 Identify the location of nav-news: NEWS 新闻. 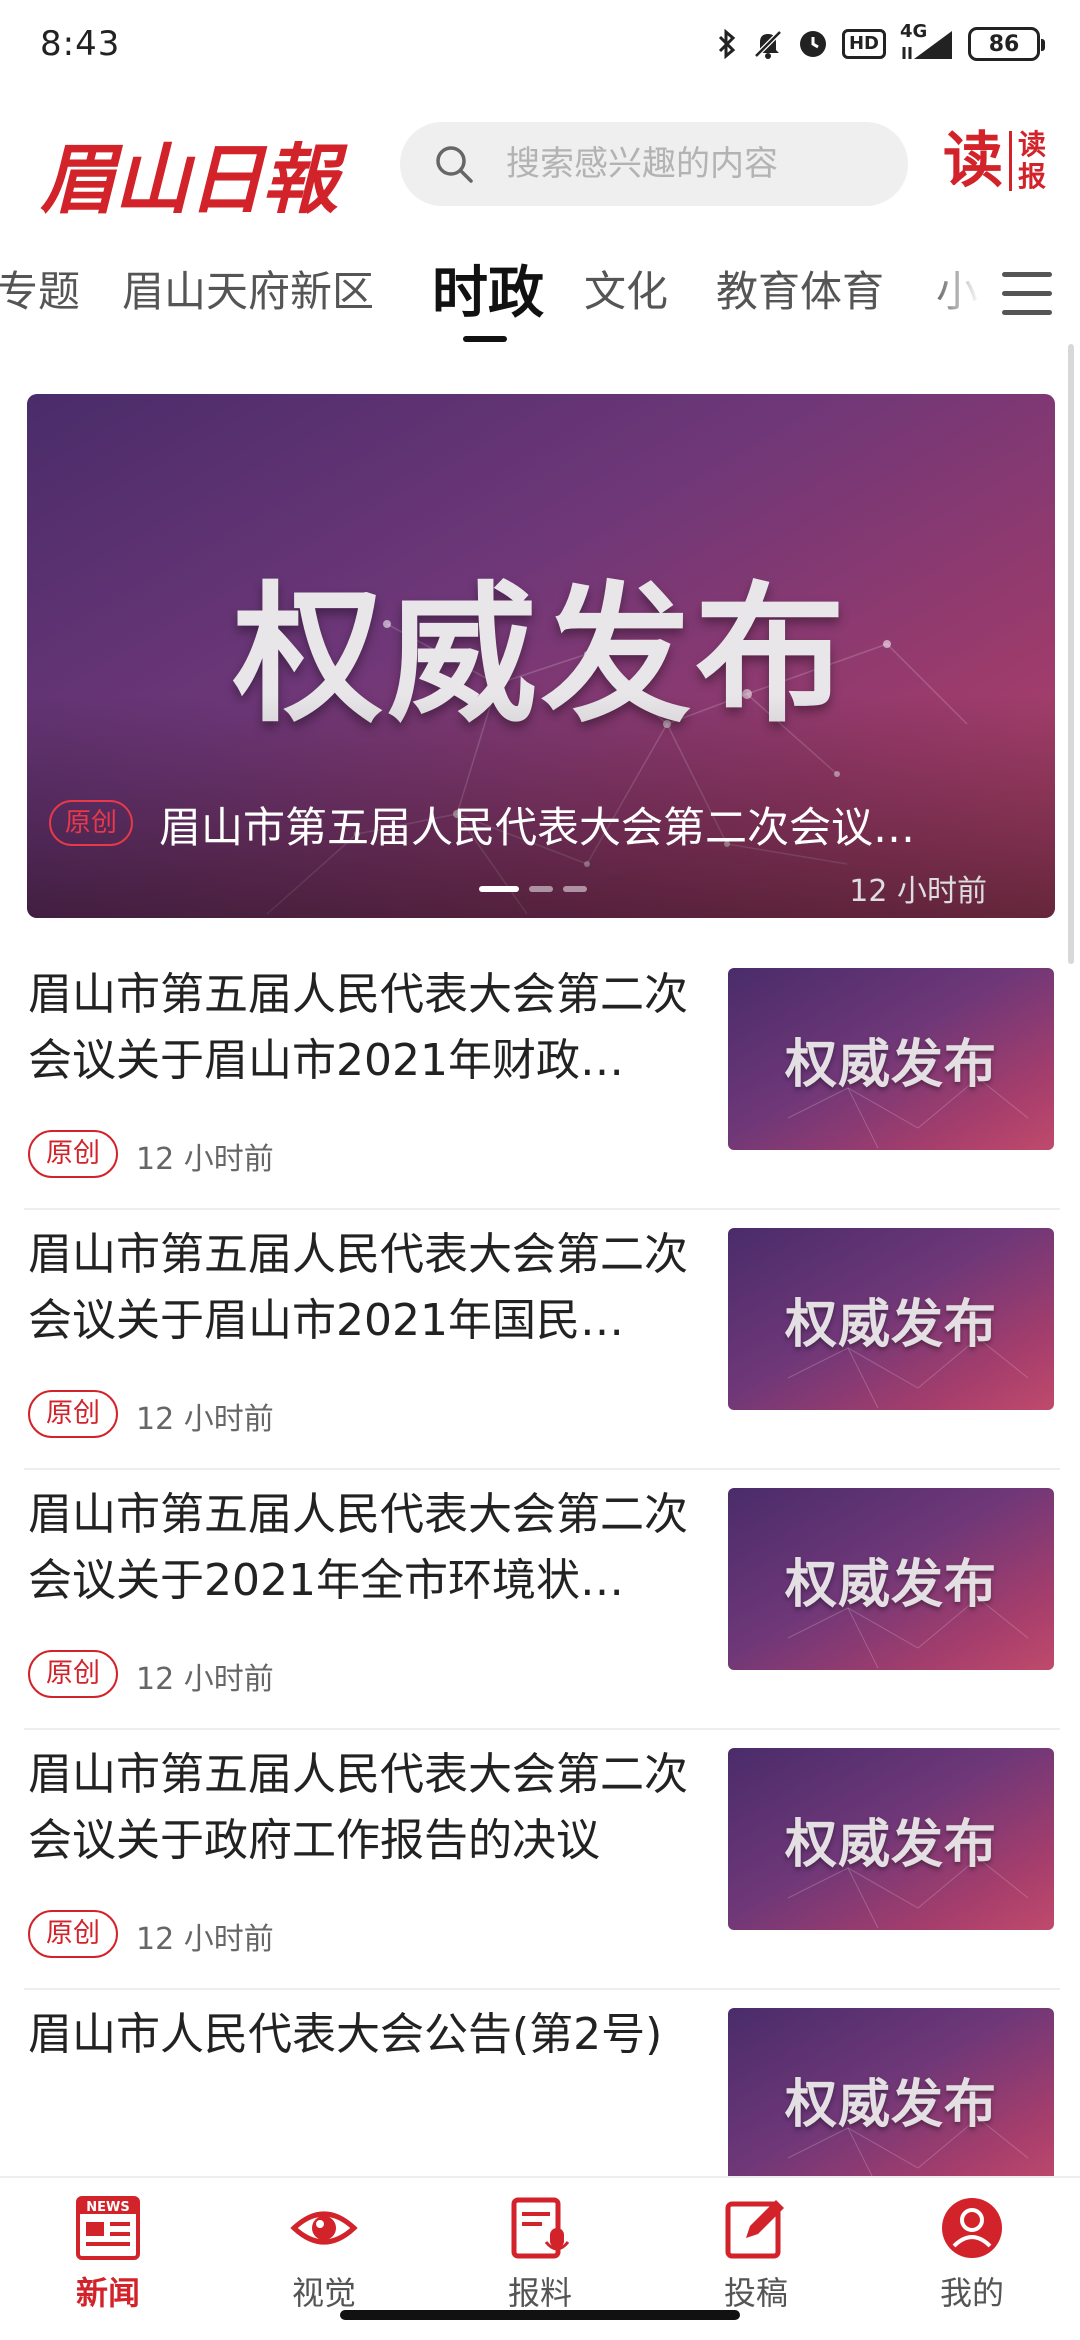
(108, 2250).